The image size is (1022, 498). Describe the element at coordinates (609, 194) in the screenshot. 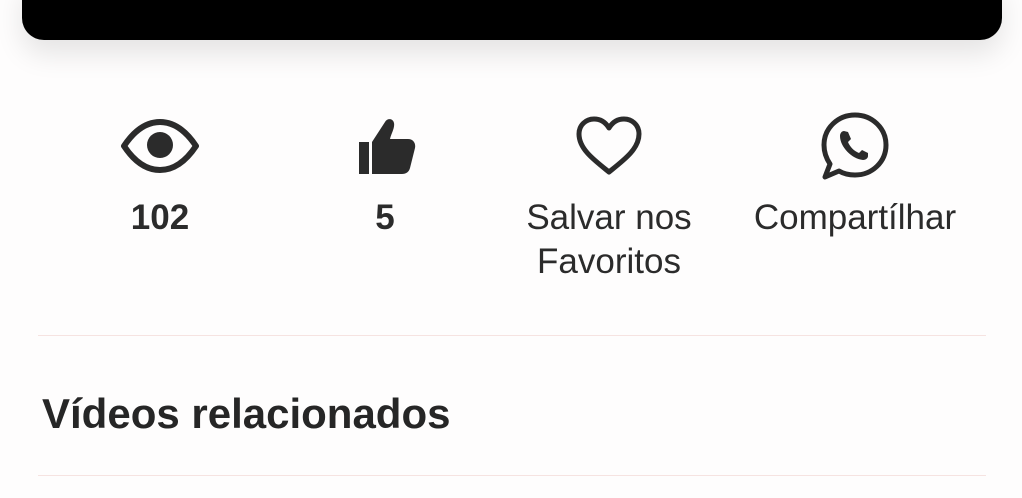

I see `save-favorites-button: Salvar nos Favoritos` at that location.